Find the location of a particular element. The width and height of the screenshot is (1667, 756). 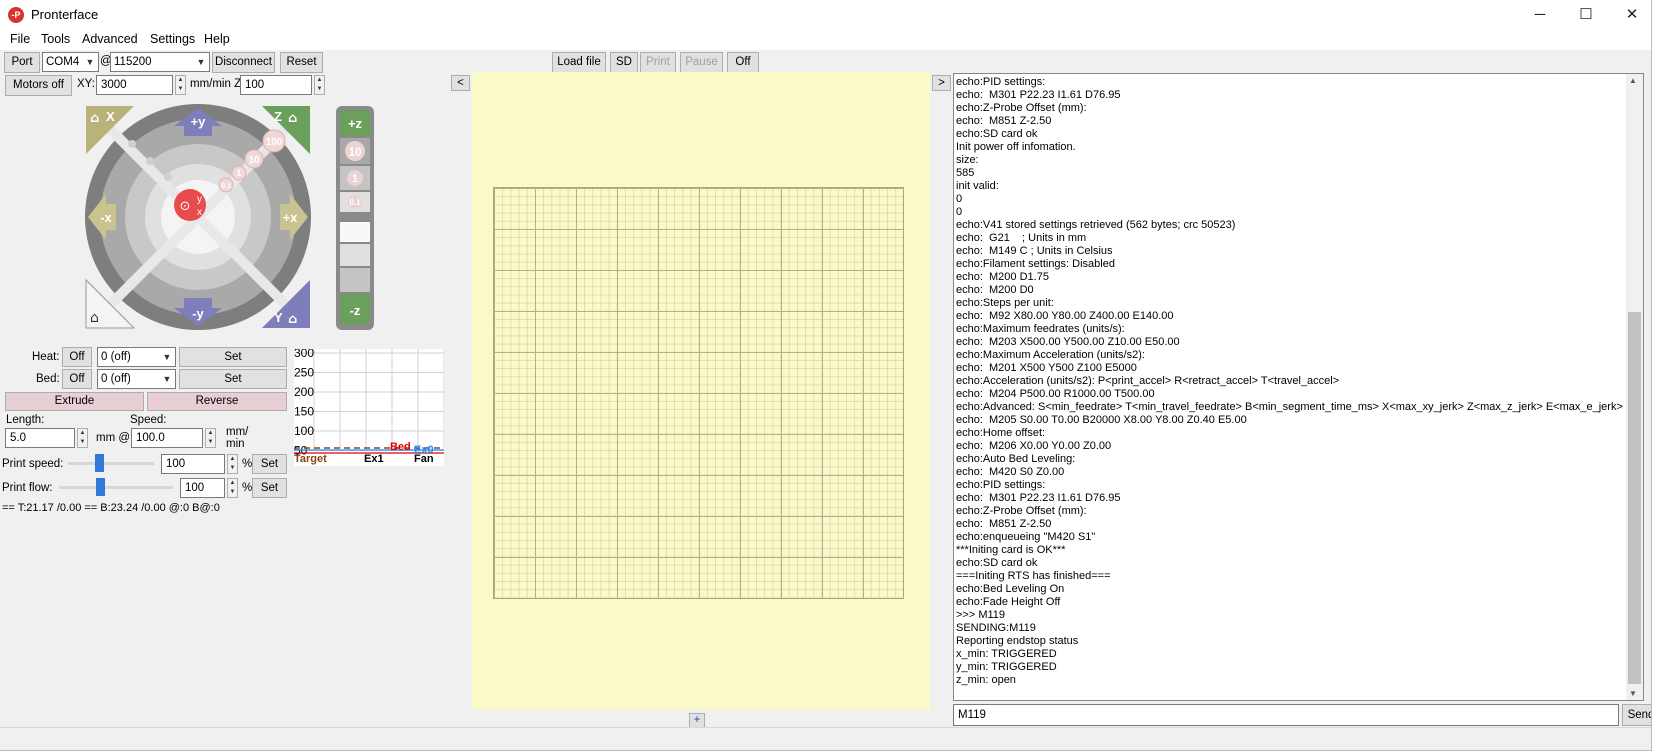

target-icon: ⊙ is located at coordinates (185, 206).